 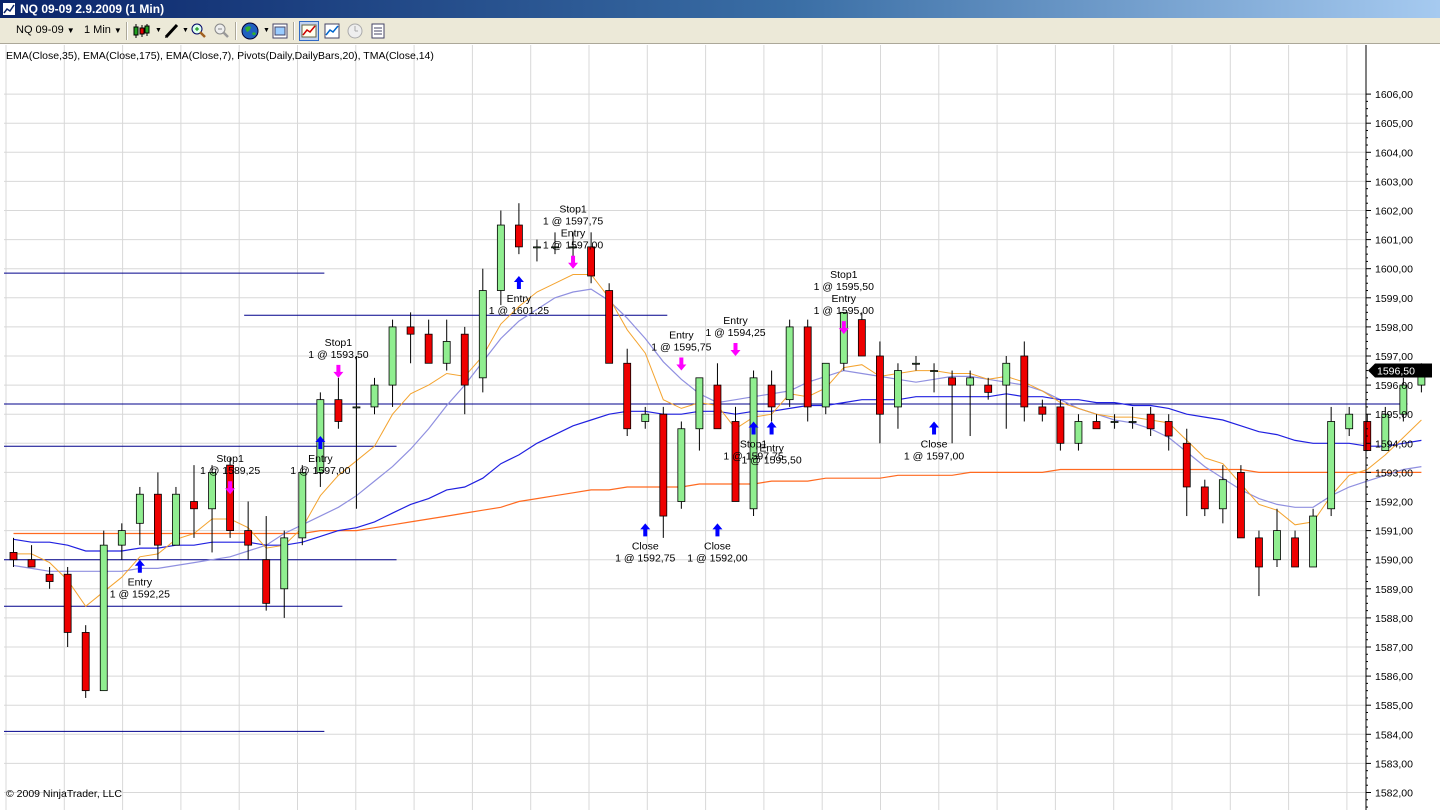 I want to click on chart-toolbar: NQ 09-09 ▼ 1 Min ▼ ▼ ▼ ▼, so click(x=720, y=31).